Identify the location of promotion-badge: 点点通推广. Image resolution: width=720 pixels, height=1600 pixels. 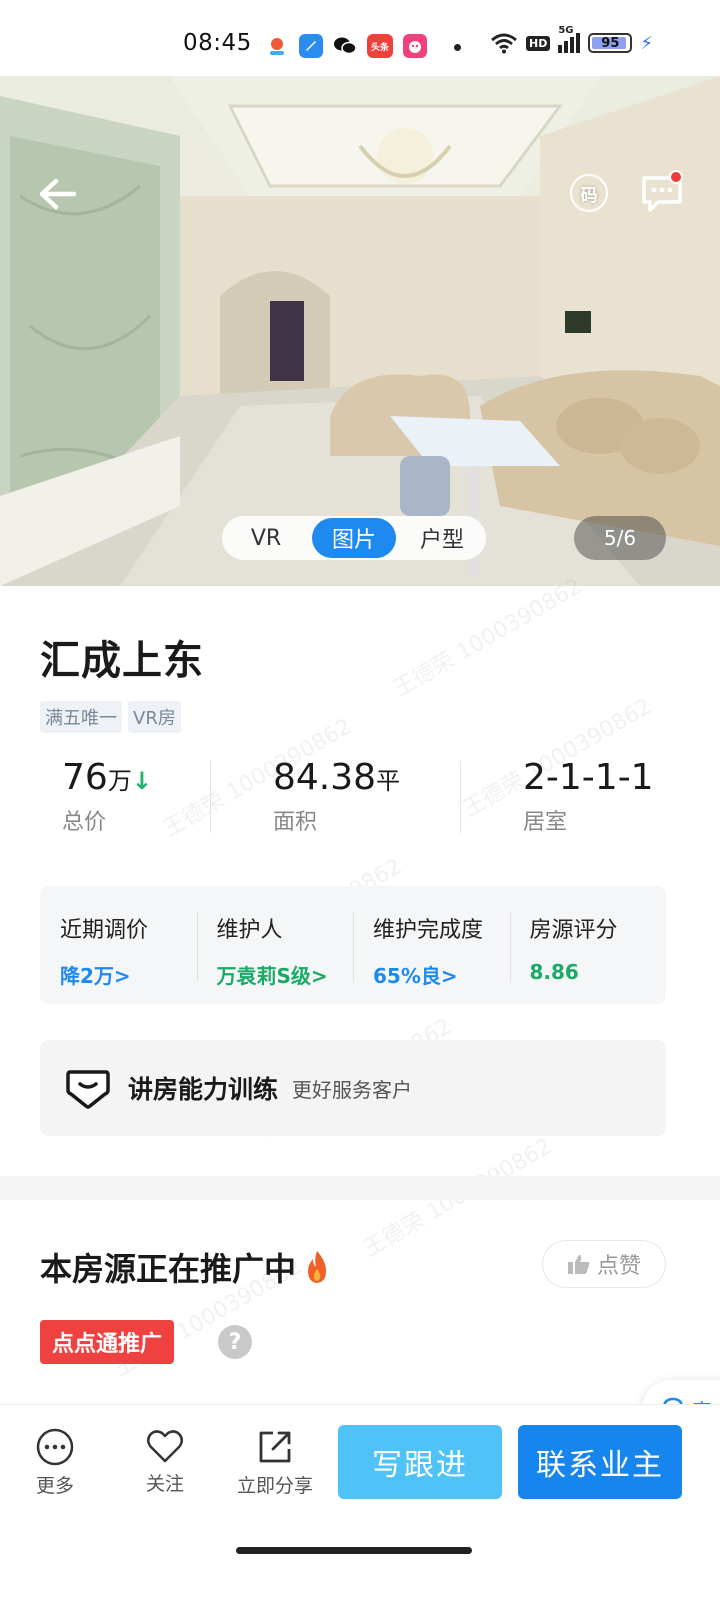
(107, 1342).